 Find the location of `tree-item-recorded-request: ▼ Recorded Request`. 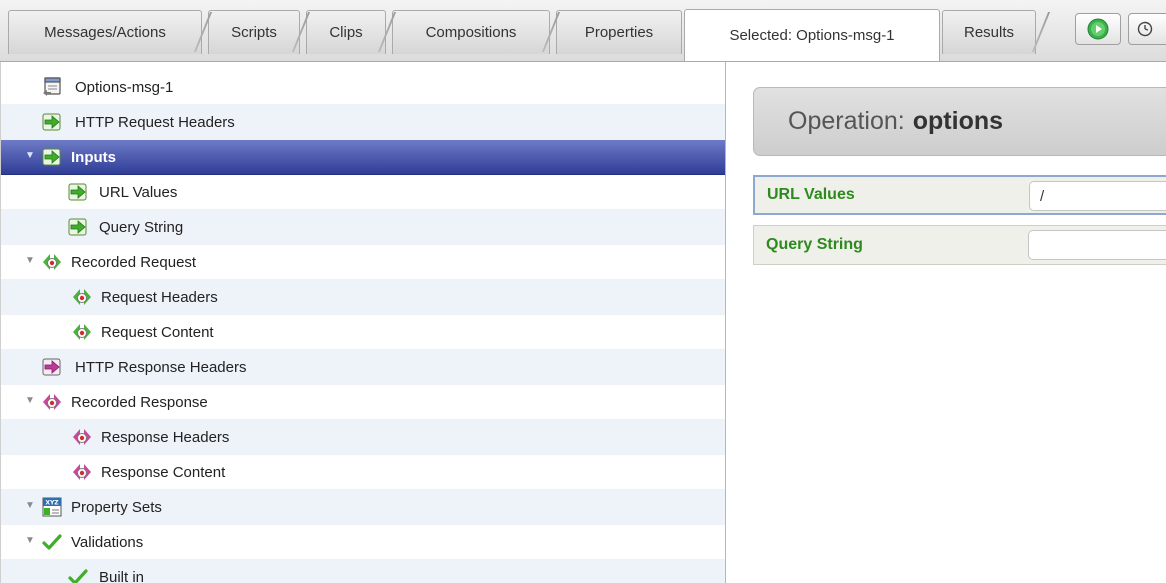

tree-item-recorded-request: ▼ Recorded Request is located at coordinates (363, 262).